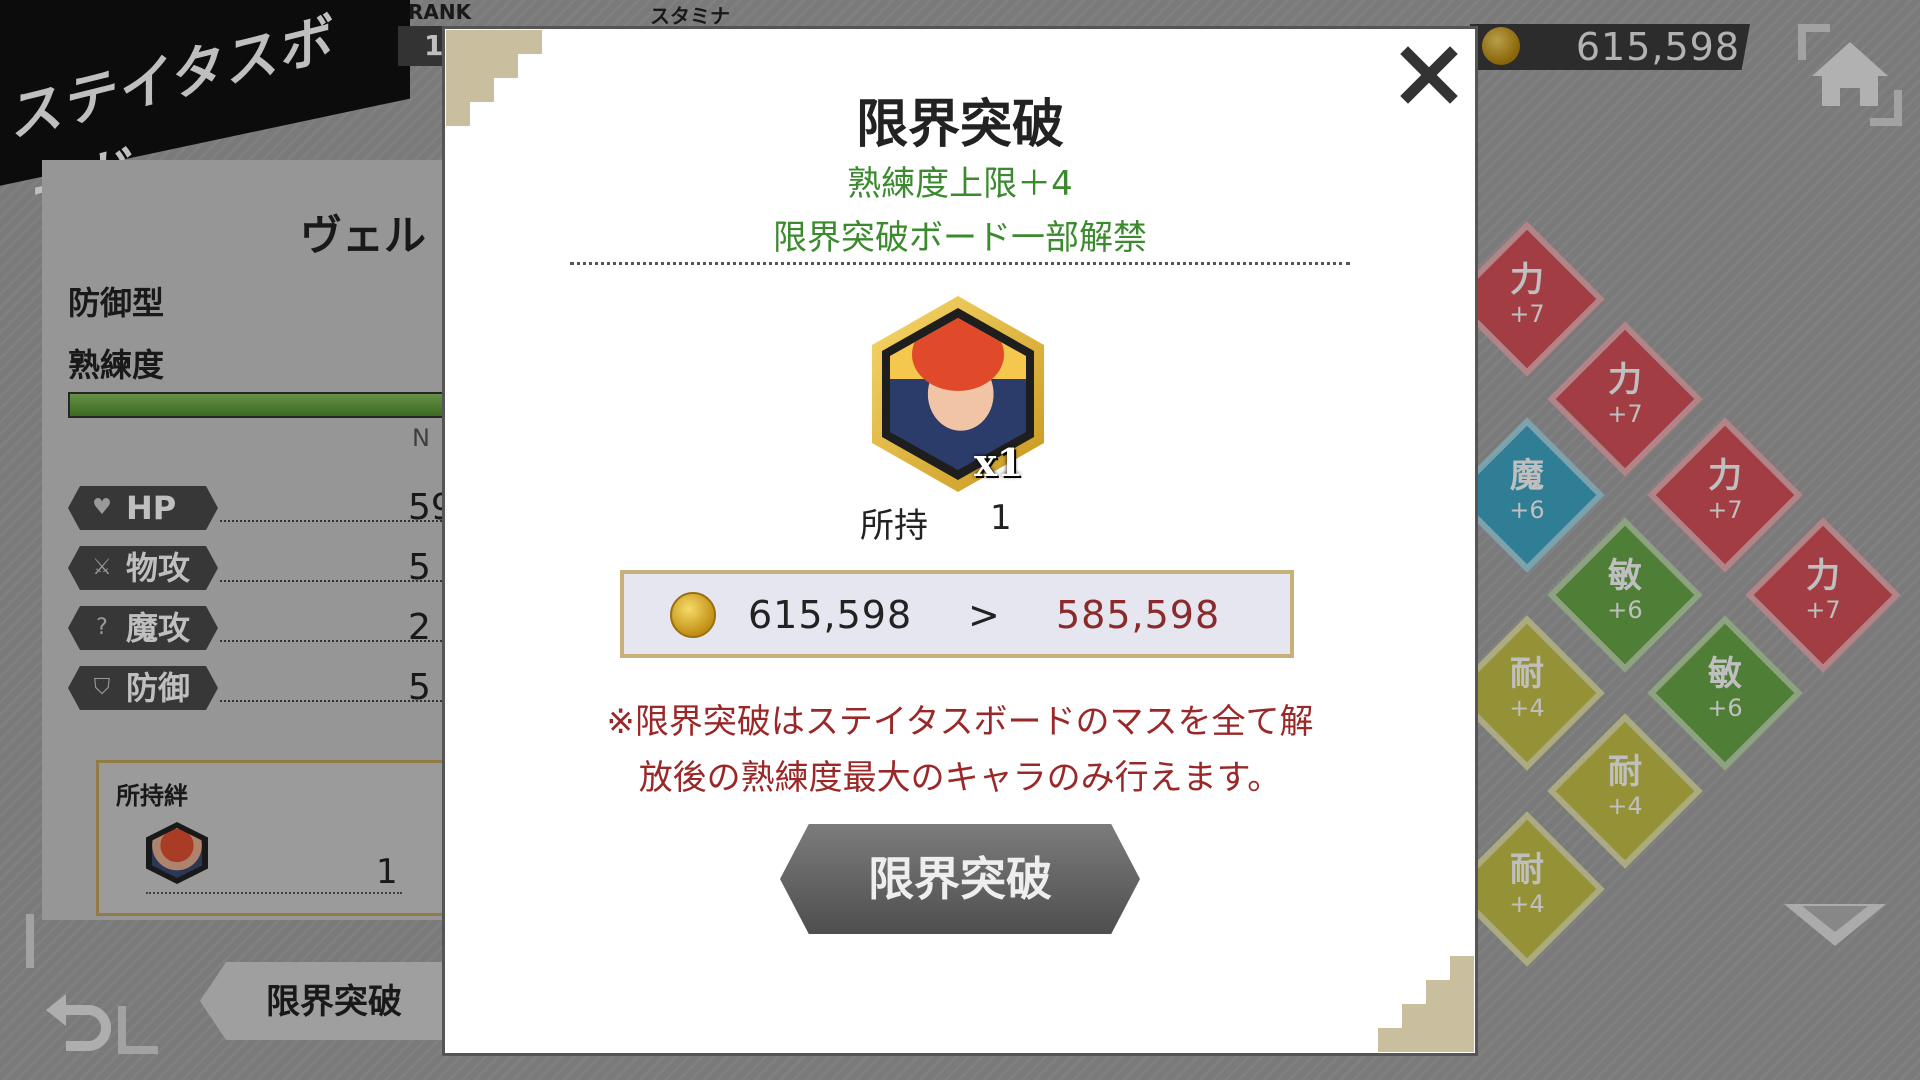  I want to click on cost-current: 615,598, so click(830, 615).